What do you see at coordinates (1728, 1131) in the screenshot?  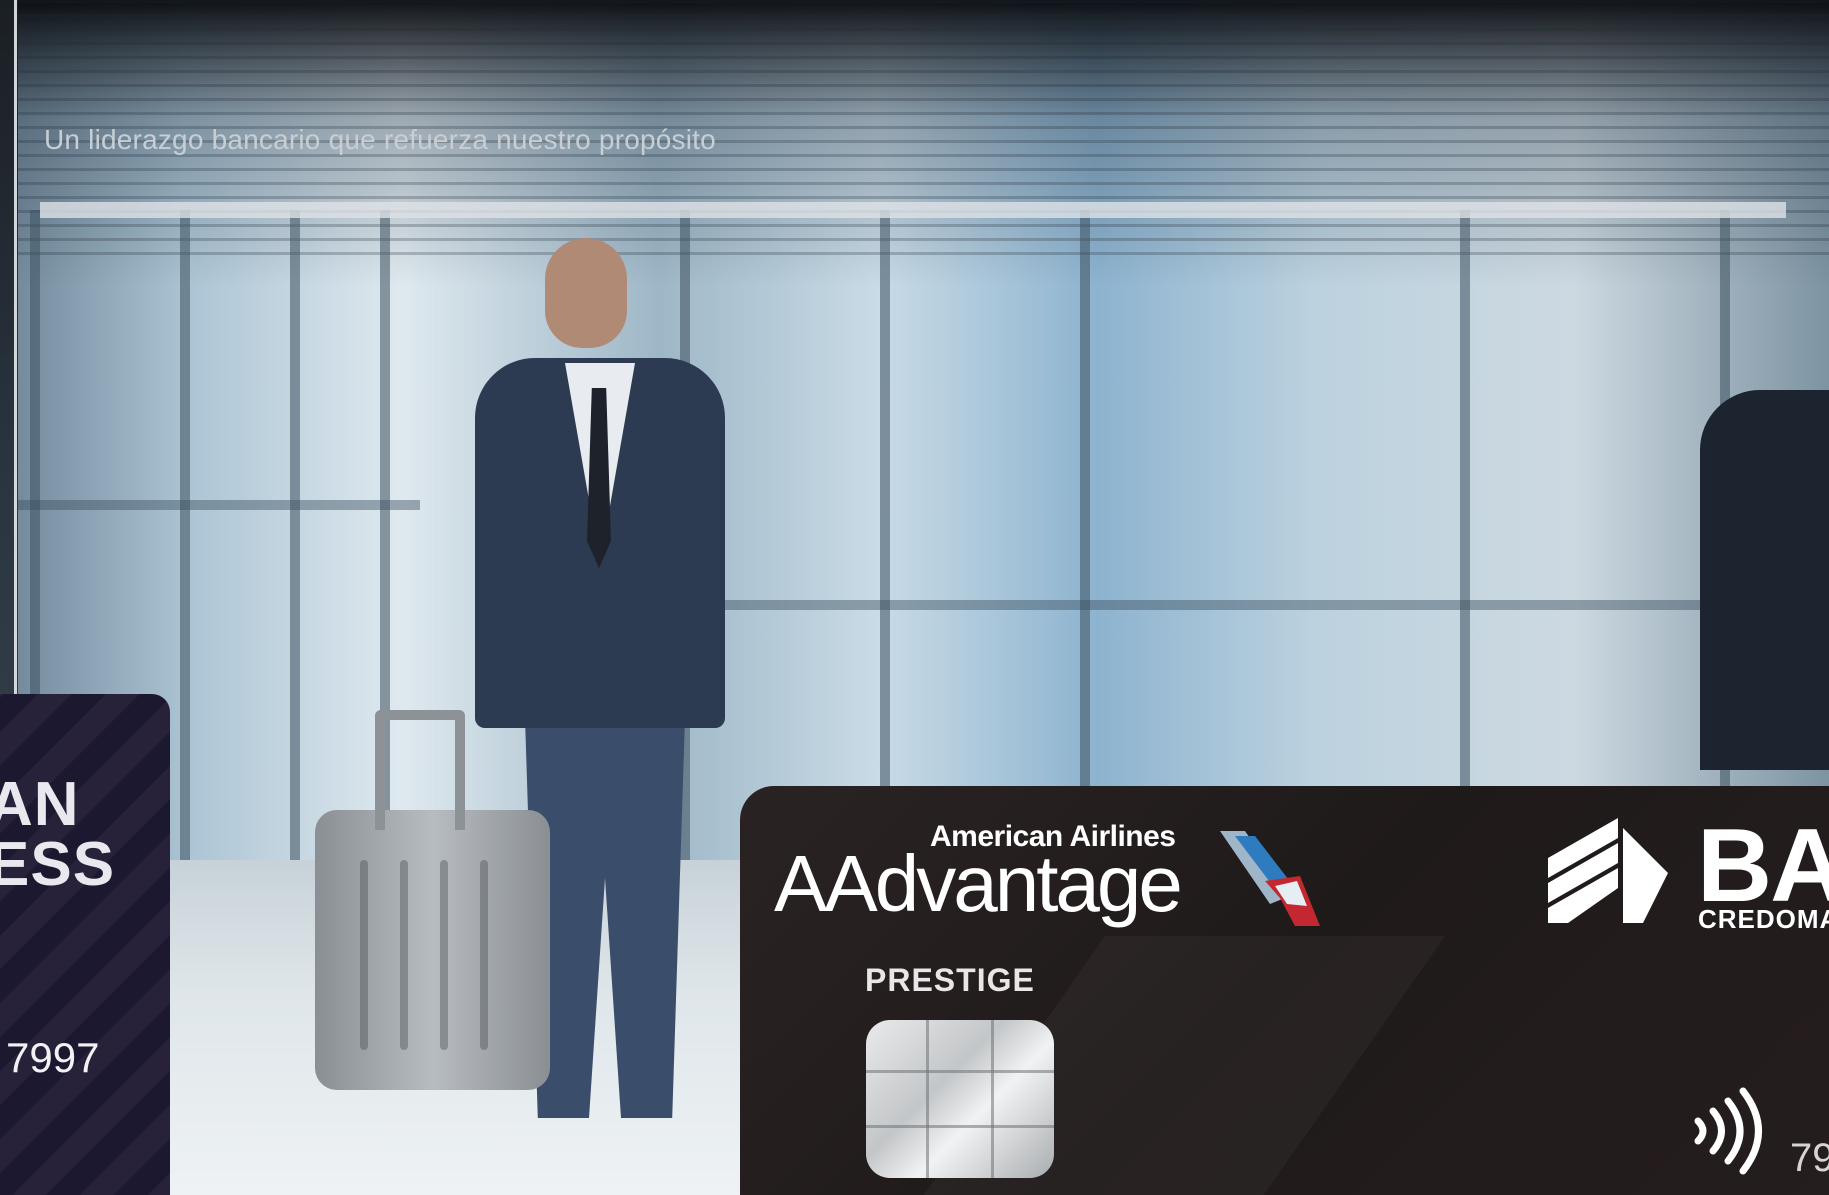 I see `contactless-icon` at bounding box center [1728, 1131].